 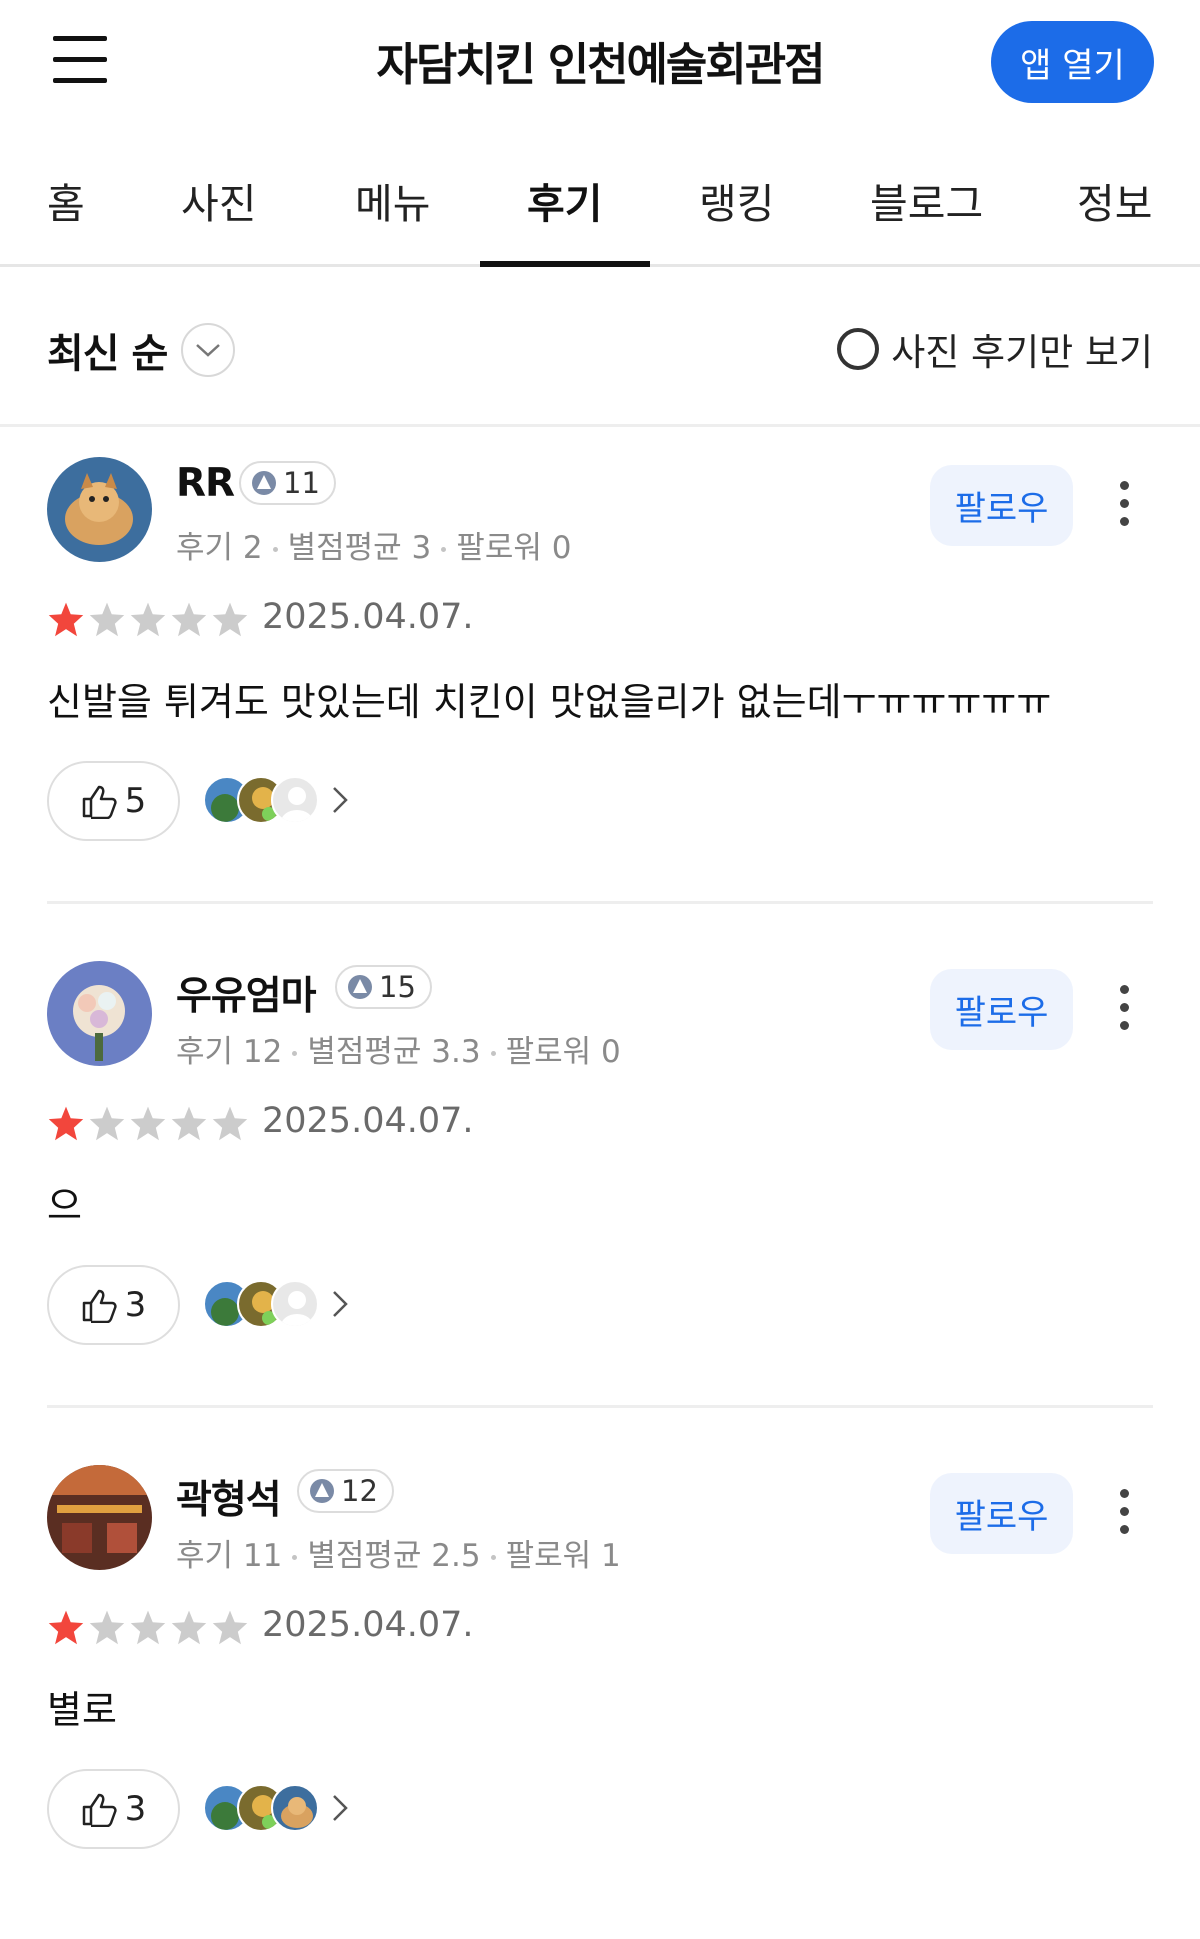 I want to click on review-count: 후기 12, so click(x=229, y=1052).